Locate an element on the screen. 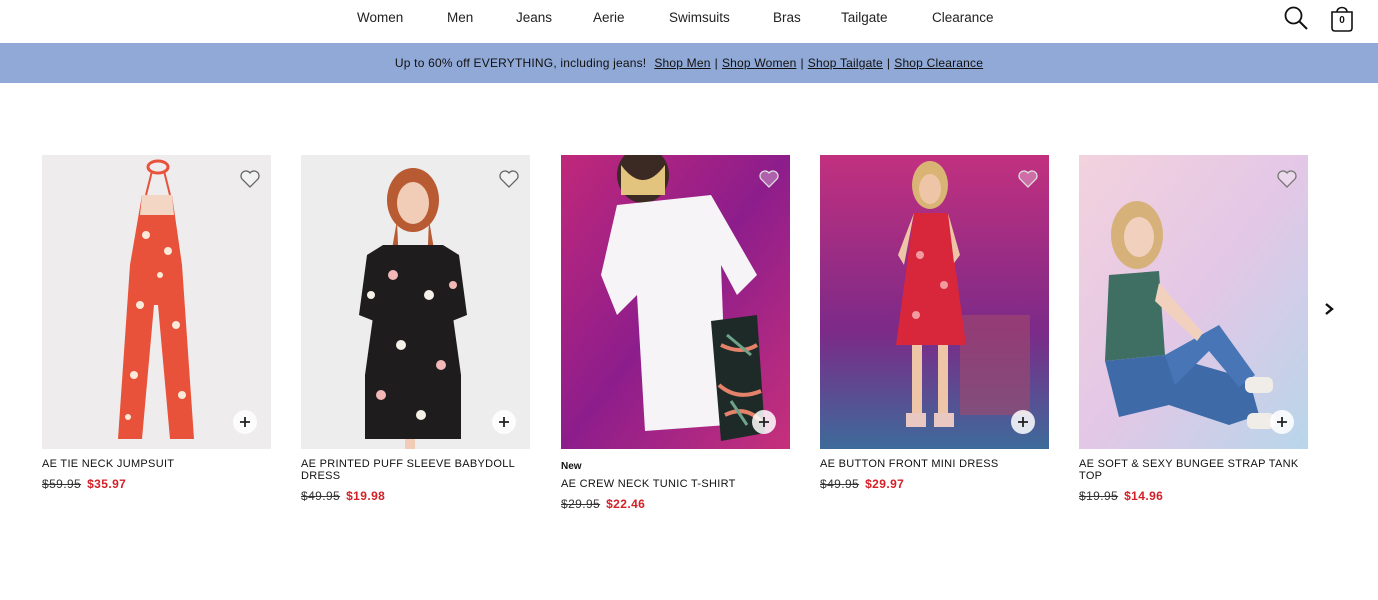  product-prices: $49.95 $19.98 is located at coordinates (415, 496).